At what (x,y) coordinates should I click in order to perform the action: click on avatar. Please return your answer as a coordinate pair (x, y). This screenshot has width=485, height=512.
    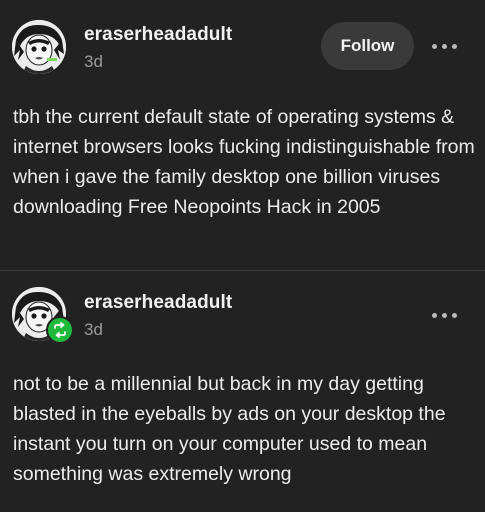
    Looking at the image, I should click on (39, 47).